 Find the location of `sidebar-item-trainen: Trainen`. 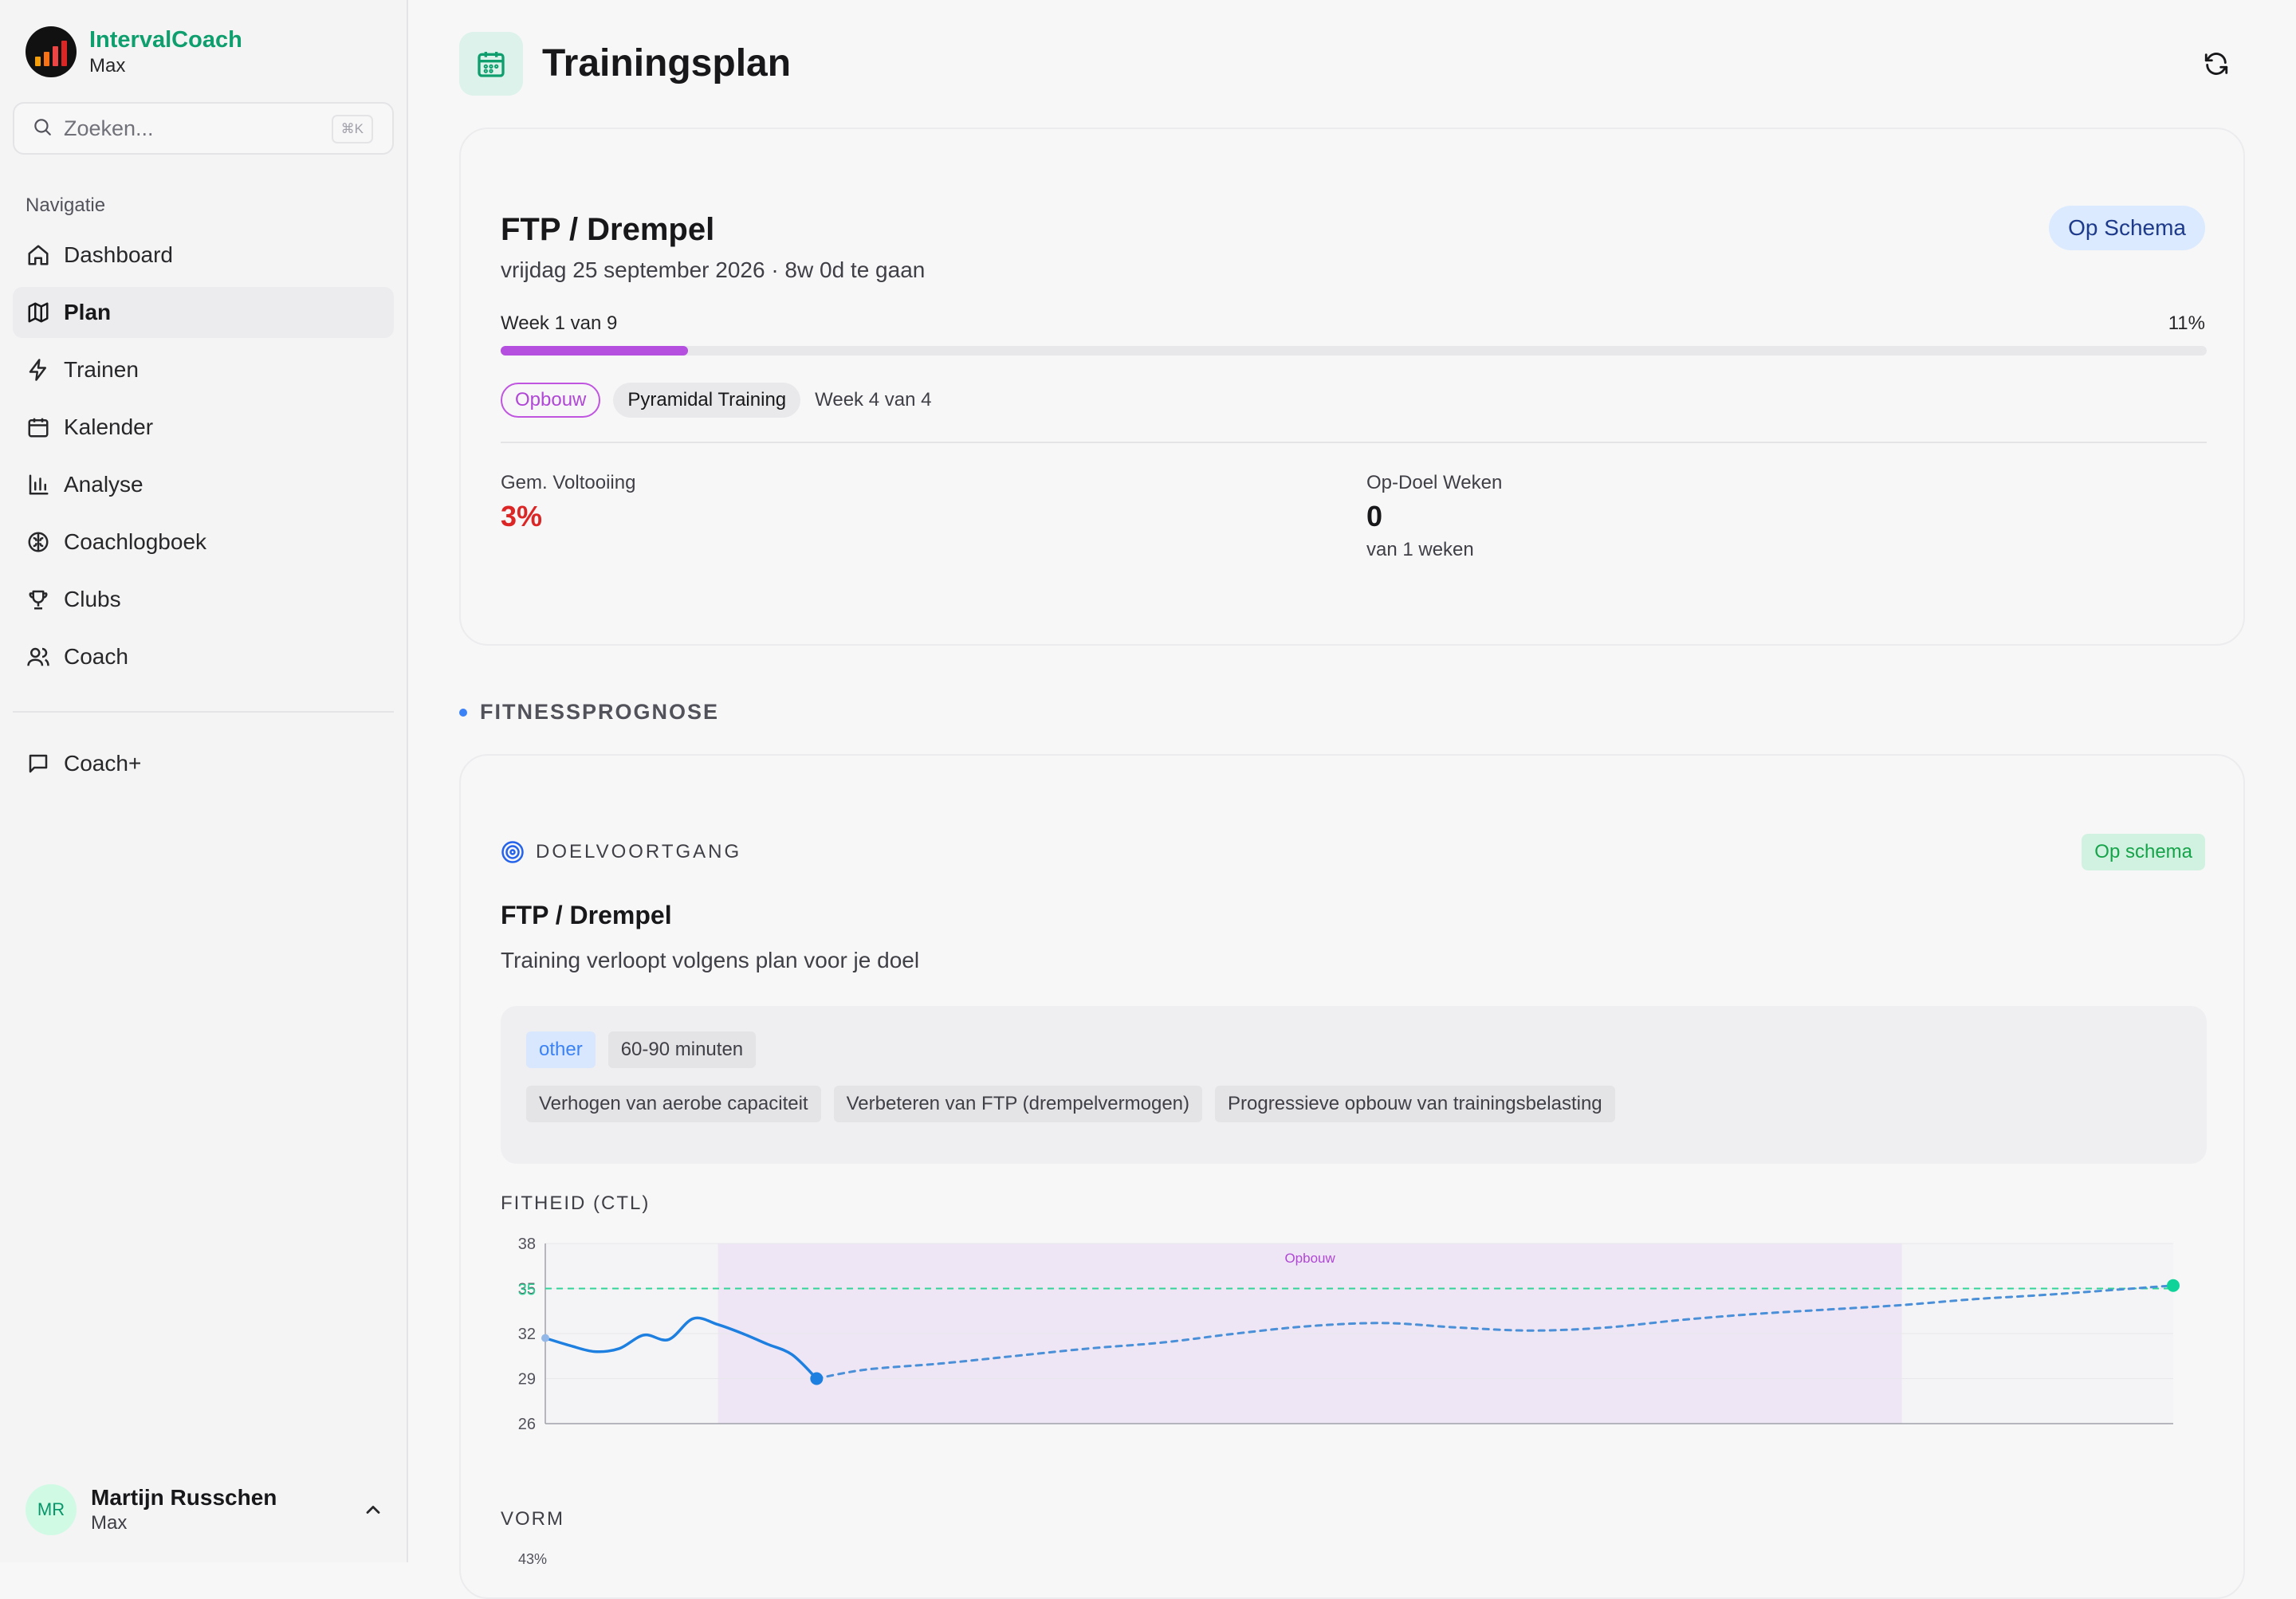

sidebar-item-trainen: Trainen is located at coordinates (203, 369).